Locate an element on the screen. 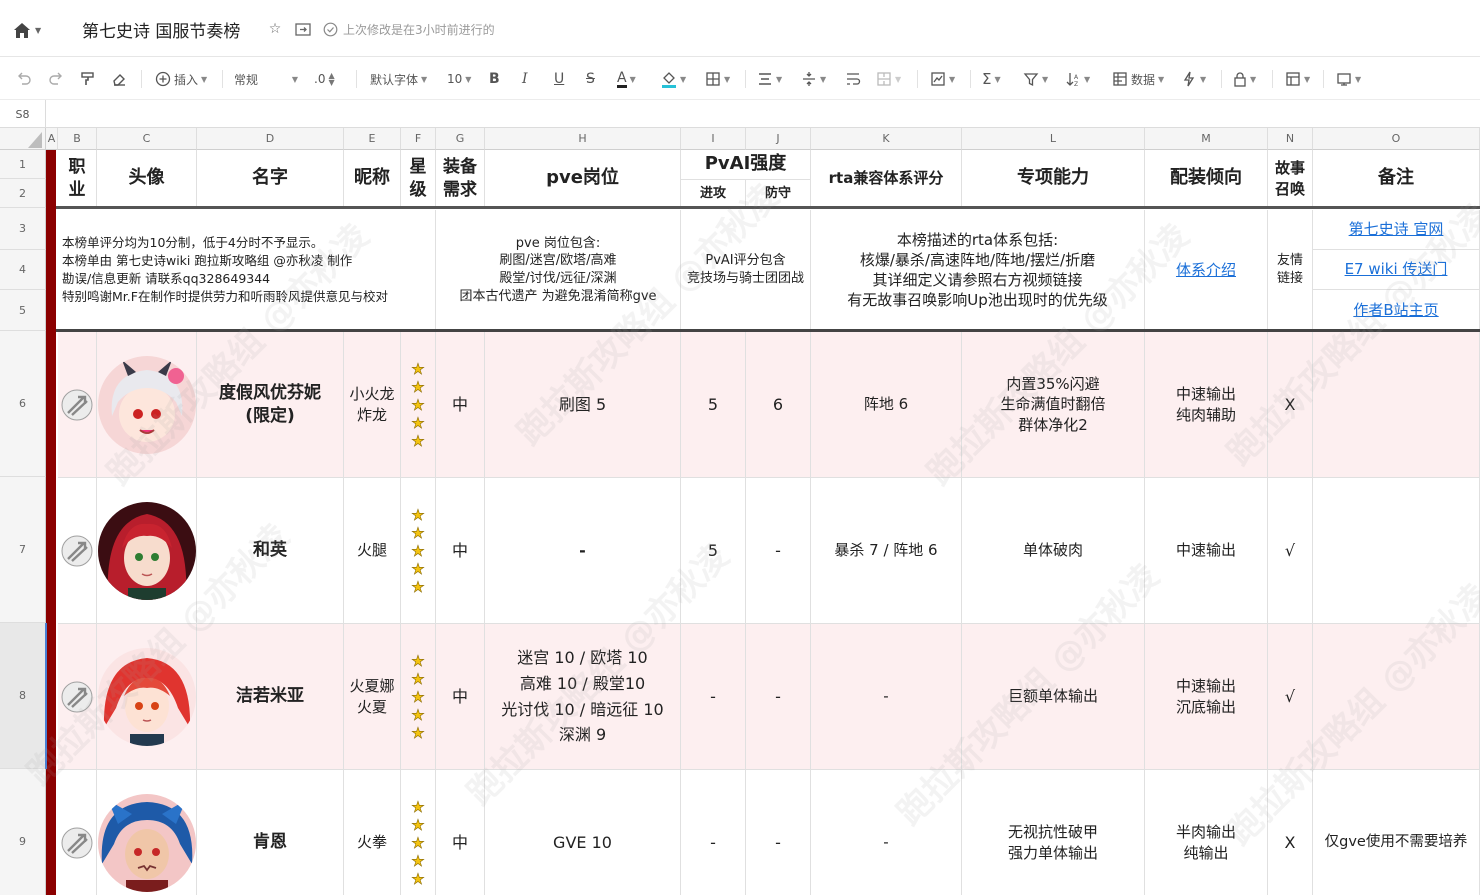  filter-button: ▼ is located at coordinates (1035, 79).